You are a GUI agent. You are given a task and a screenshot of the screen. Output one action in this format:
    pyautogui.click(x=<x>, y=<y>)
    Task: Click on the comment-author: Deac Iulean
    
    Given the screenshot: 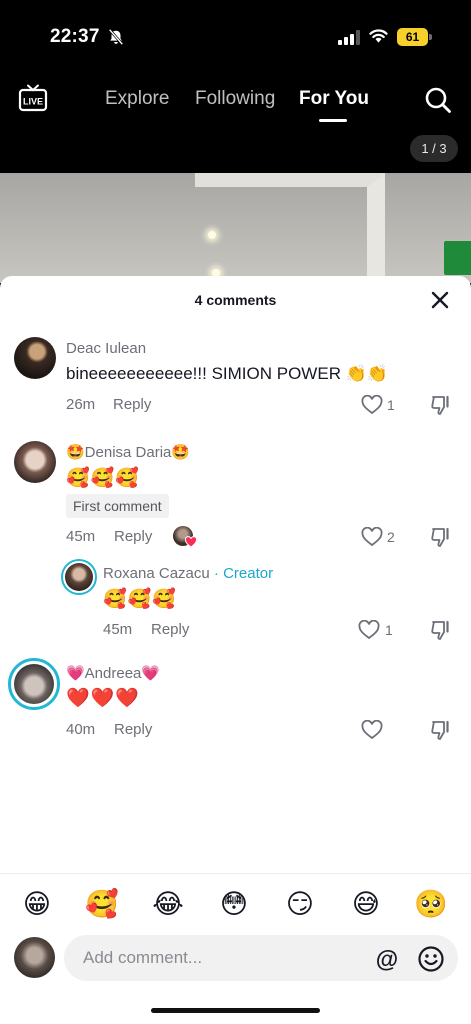 What is the action you would take?
    pyautogui.click(x=106, y=348)
    